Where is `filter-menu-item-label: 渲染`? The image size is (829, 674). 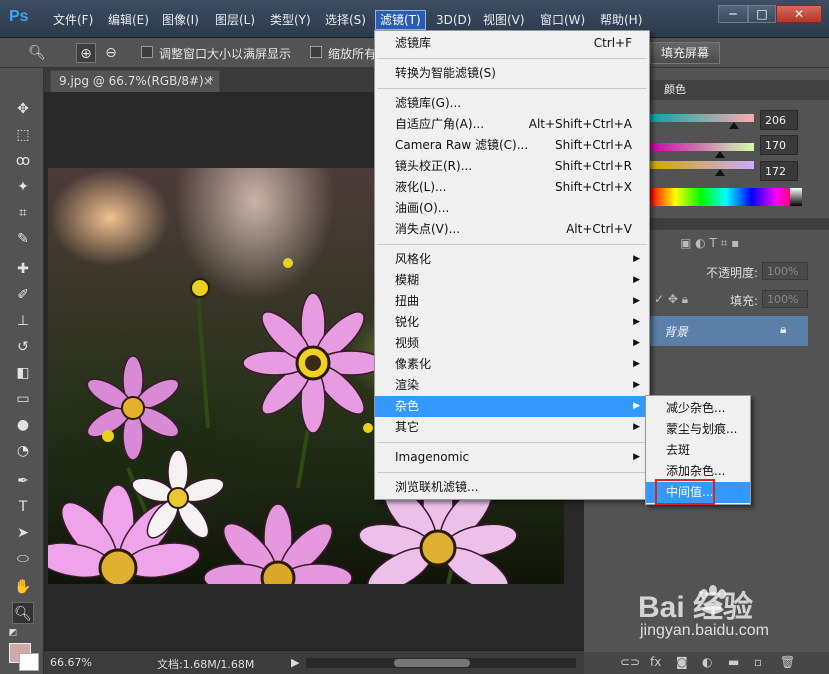 filter-menu-item-label: 渲染 is located at coordinates (407, 385).